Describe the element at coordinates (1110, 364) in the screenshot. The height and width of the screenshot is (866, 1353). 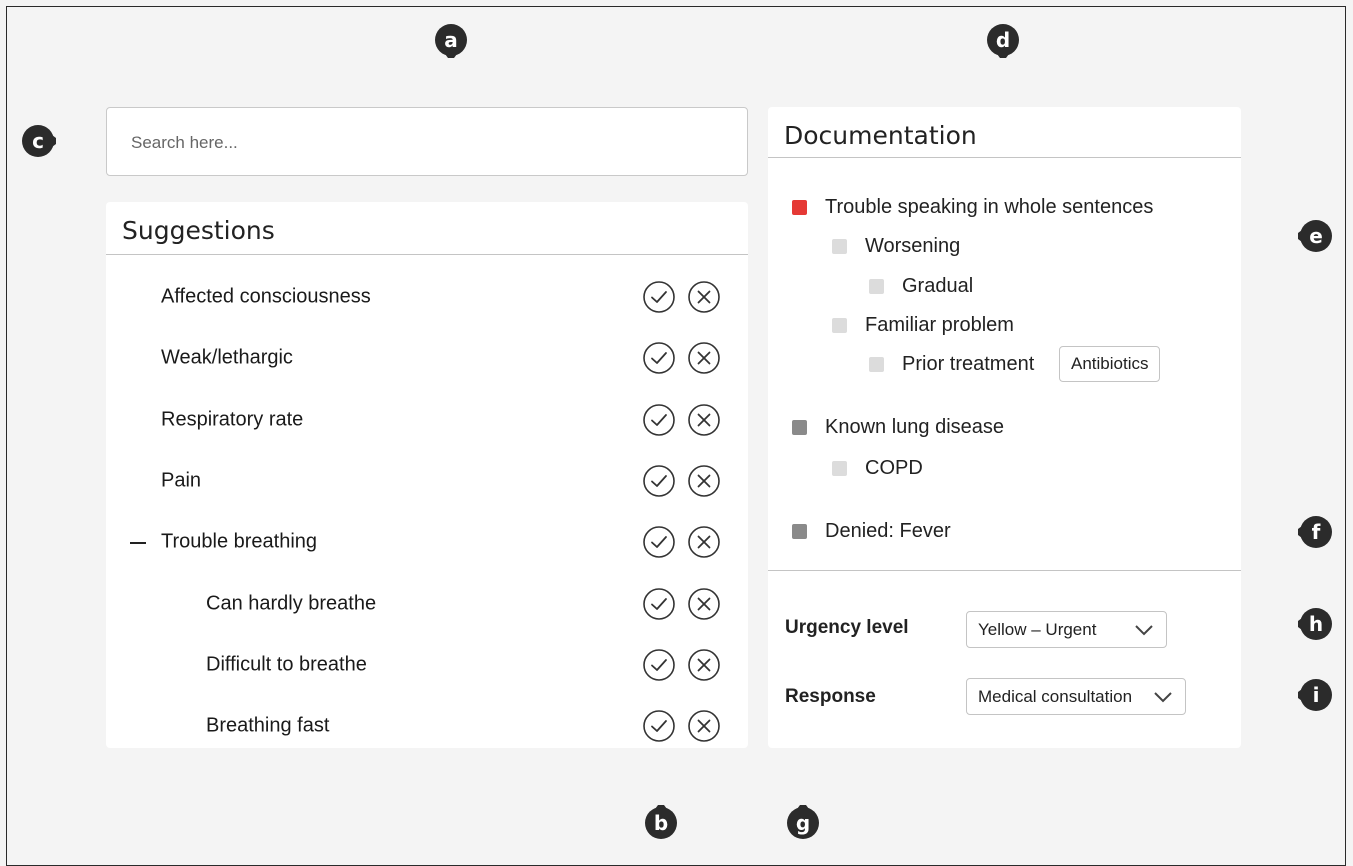
I see `treatment-tag: Antibiotics` at that location.